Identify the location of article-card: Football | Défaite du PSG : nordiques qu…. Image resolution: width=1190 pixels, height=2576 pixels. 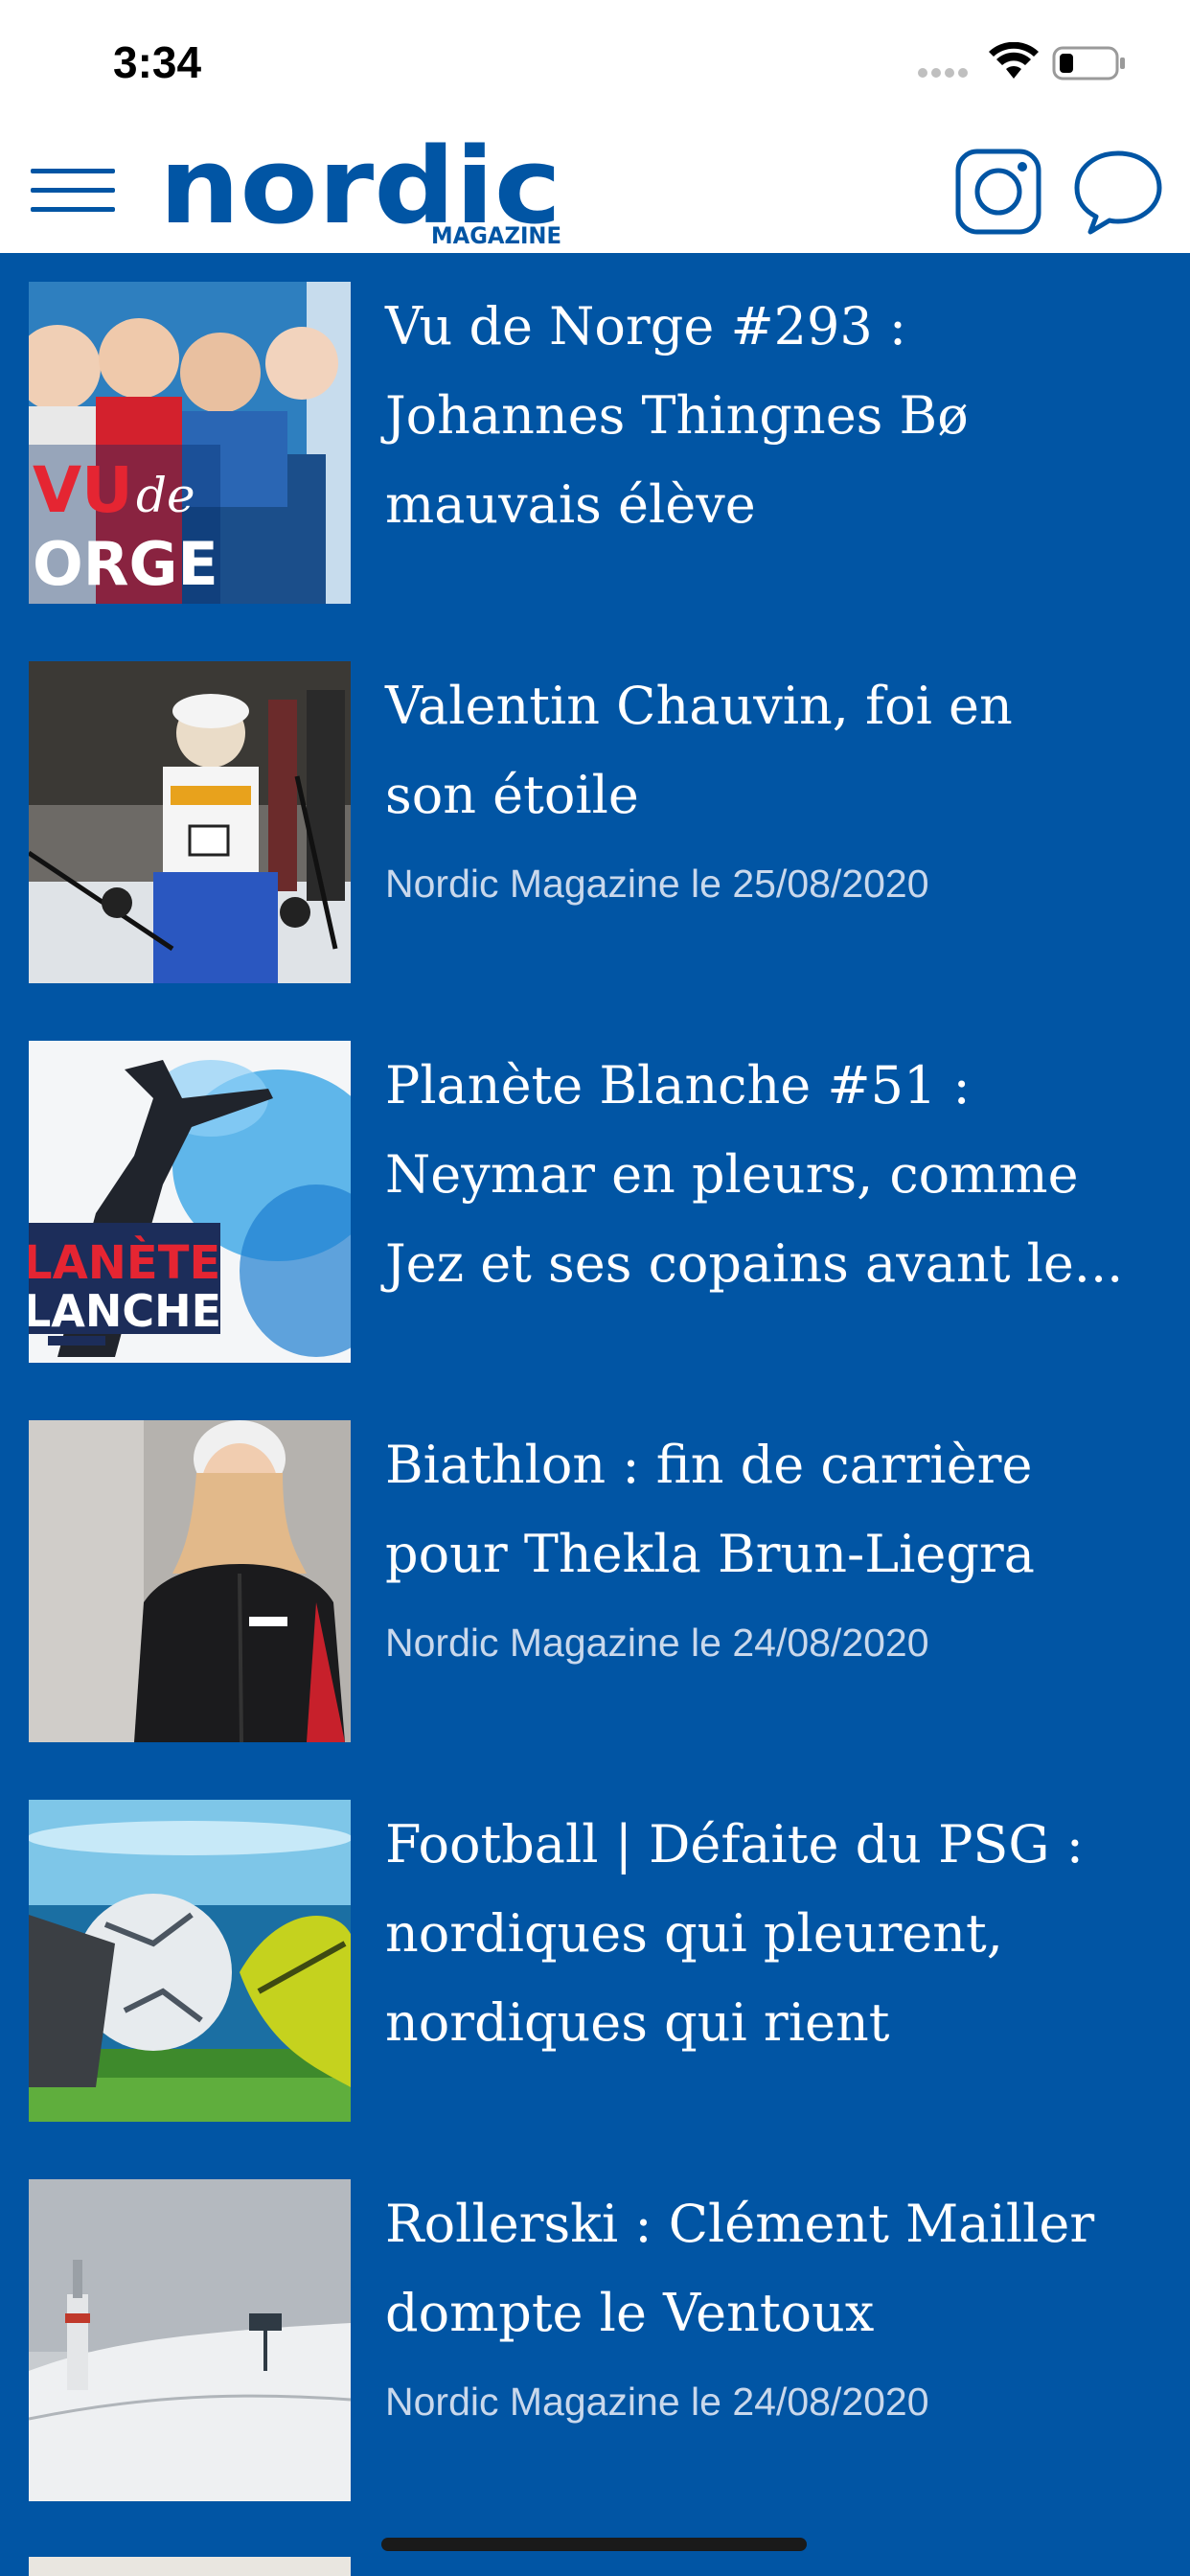
(605, 1947).